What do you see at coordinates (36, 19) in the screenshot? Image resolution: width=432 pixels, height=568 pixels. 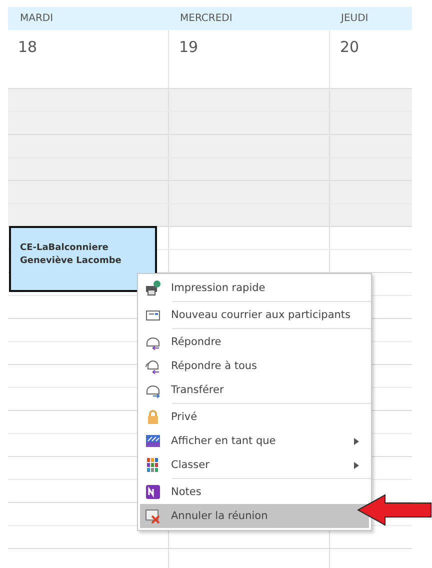 I see `day-name: MARDI` at bounding box center [36, 19].